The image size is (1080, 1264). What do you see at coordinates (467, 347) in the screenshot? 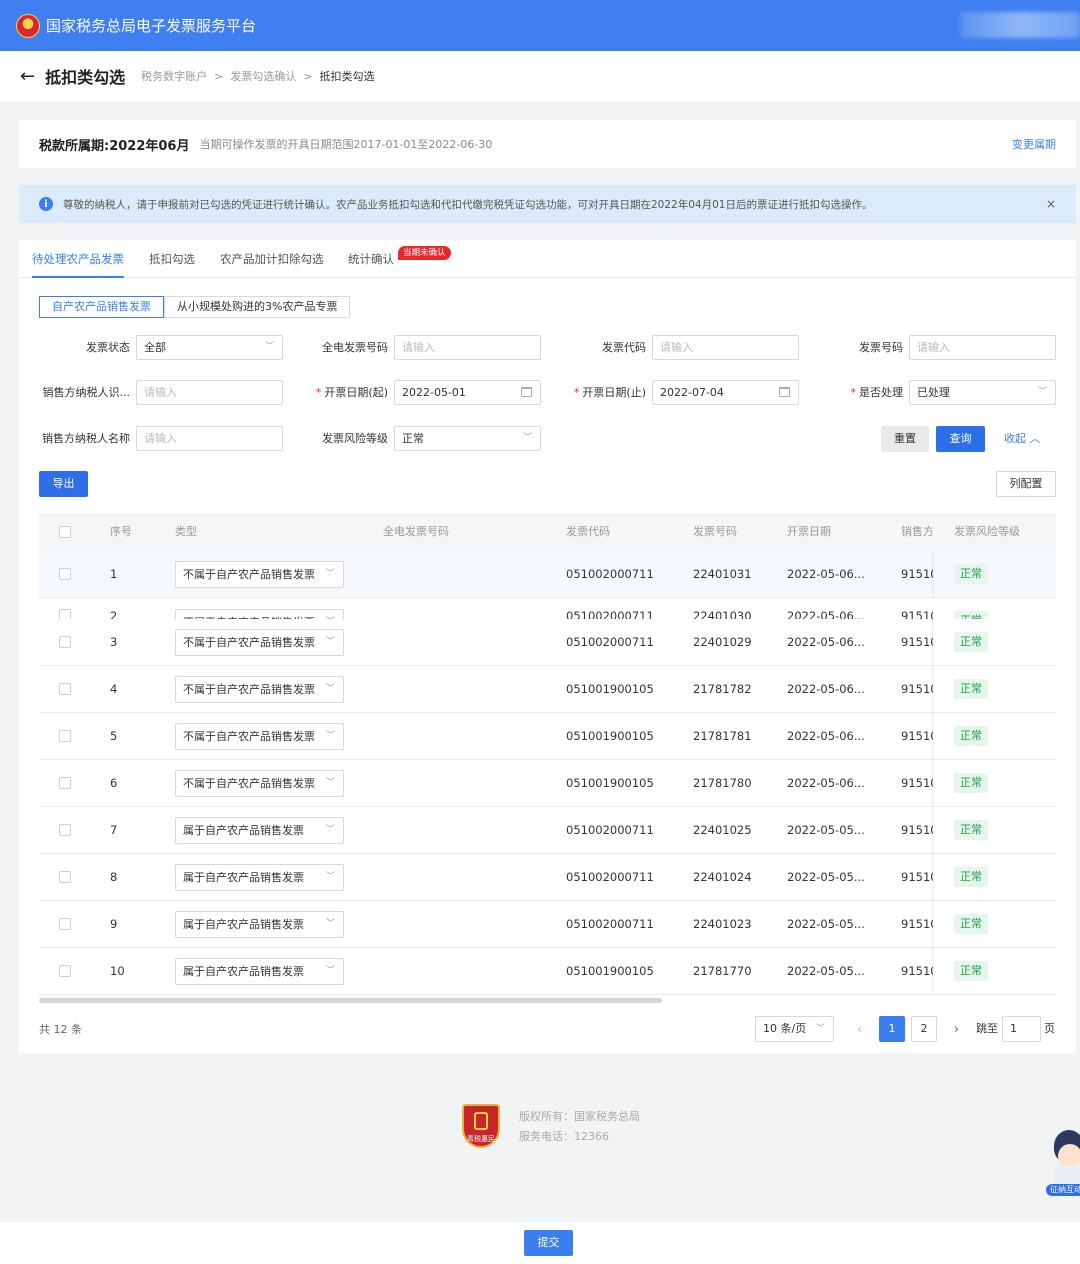
I see `full-invoice-no-input: 请输入` at bounding box center [467, 347].